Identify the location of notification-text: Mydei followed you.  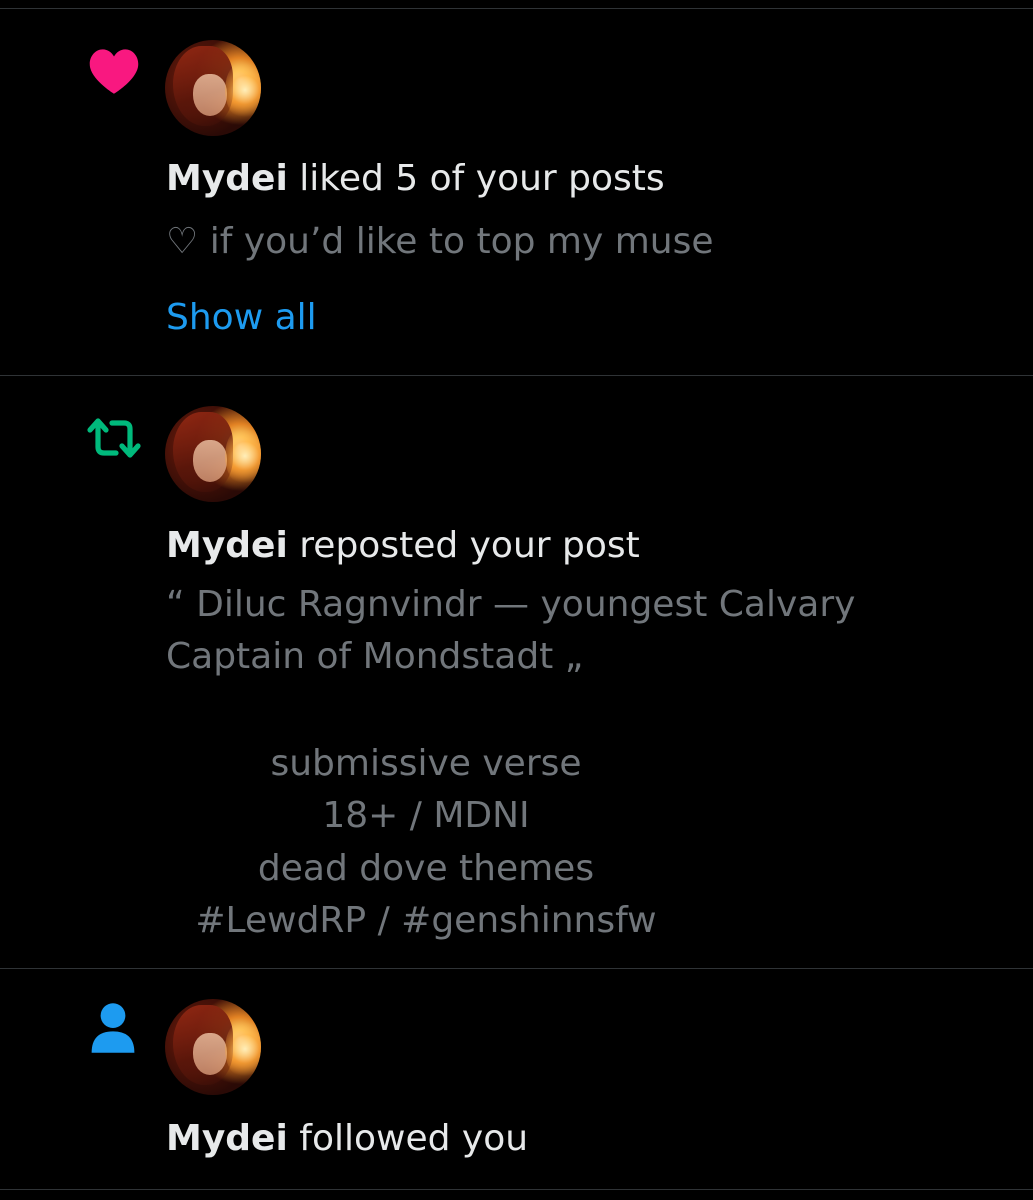
(347, 1139).